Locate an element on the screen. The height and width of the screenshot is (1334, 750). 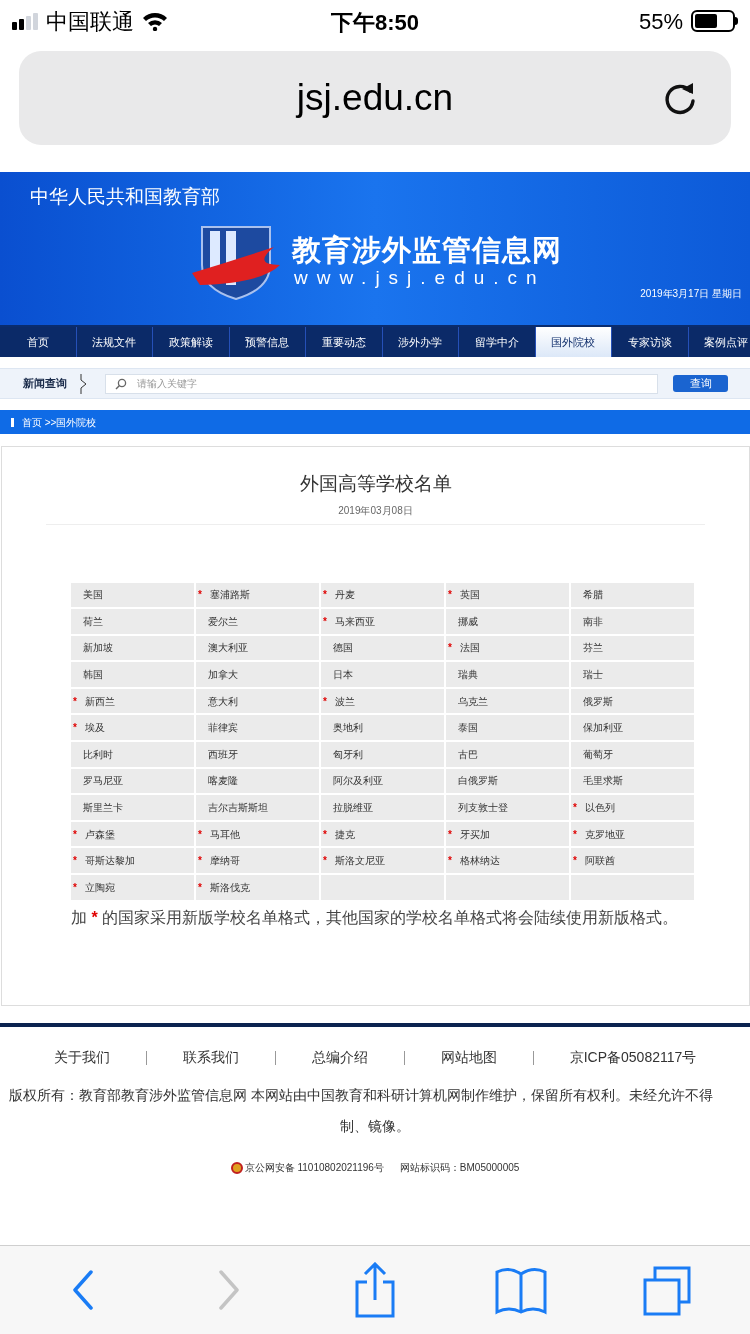
search-field: 请输入关键字 is located at coordinates (381, 383).